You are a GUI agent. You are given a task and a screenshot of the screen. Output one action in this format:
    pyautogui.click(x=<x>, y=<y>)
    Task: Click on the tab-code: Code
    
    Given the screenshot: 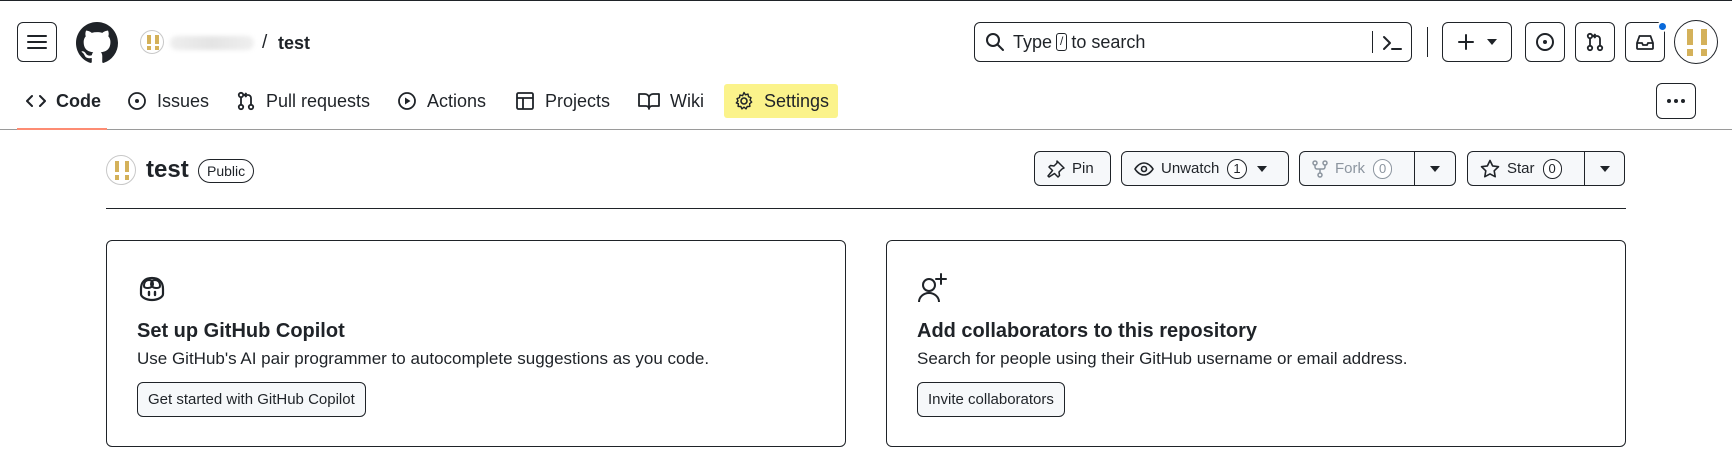 What is the action you would take?
    pyautogui.click(x=63, y=101)
    